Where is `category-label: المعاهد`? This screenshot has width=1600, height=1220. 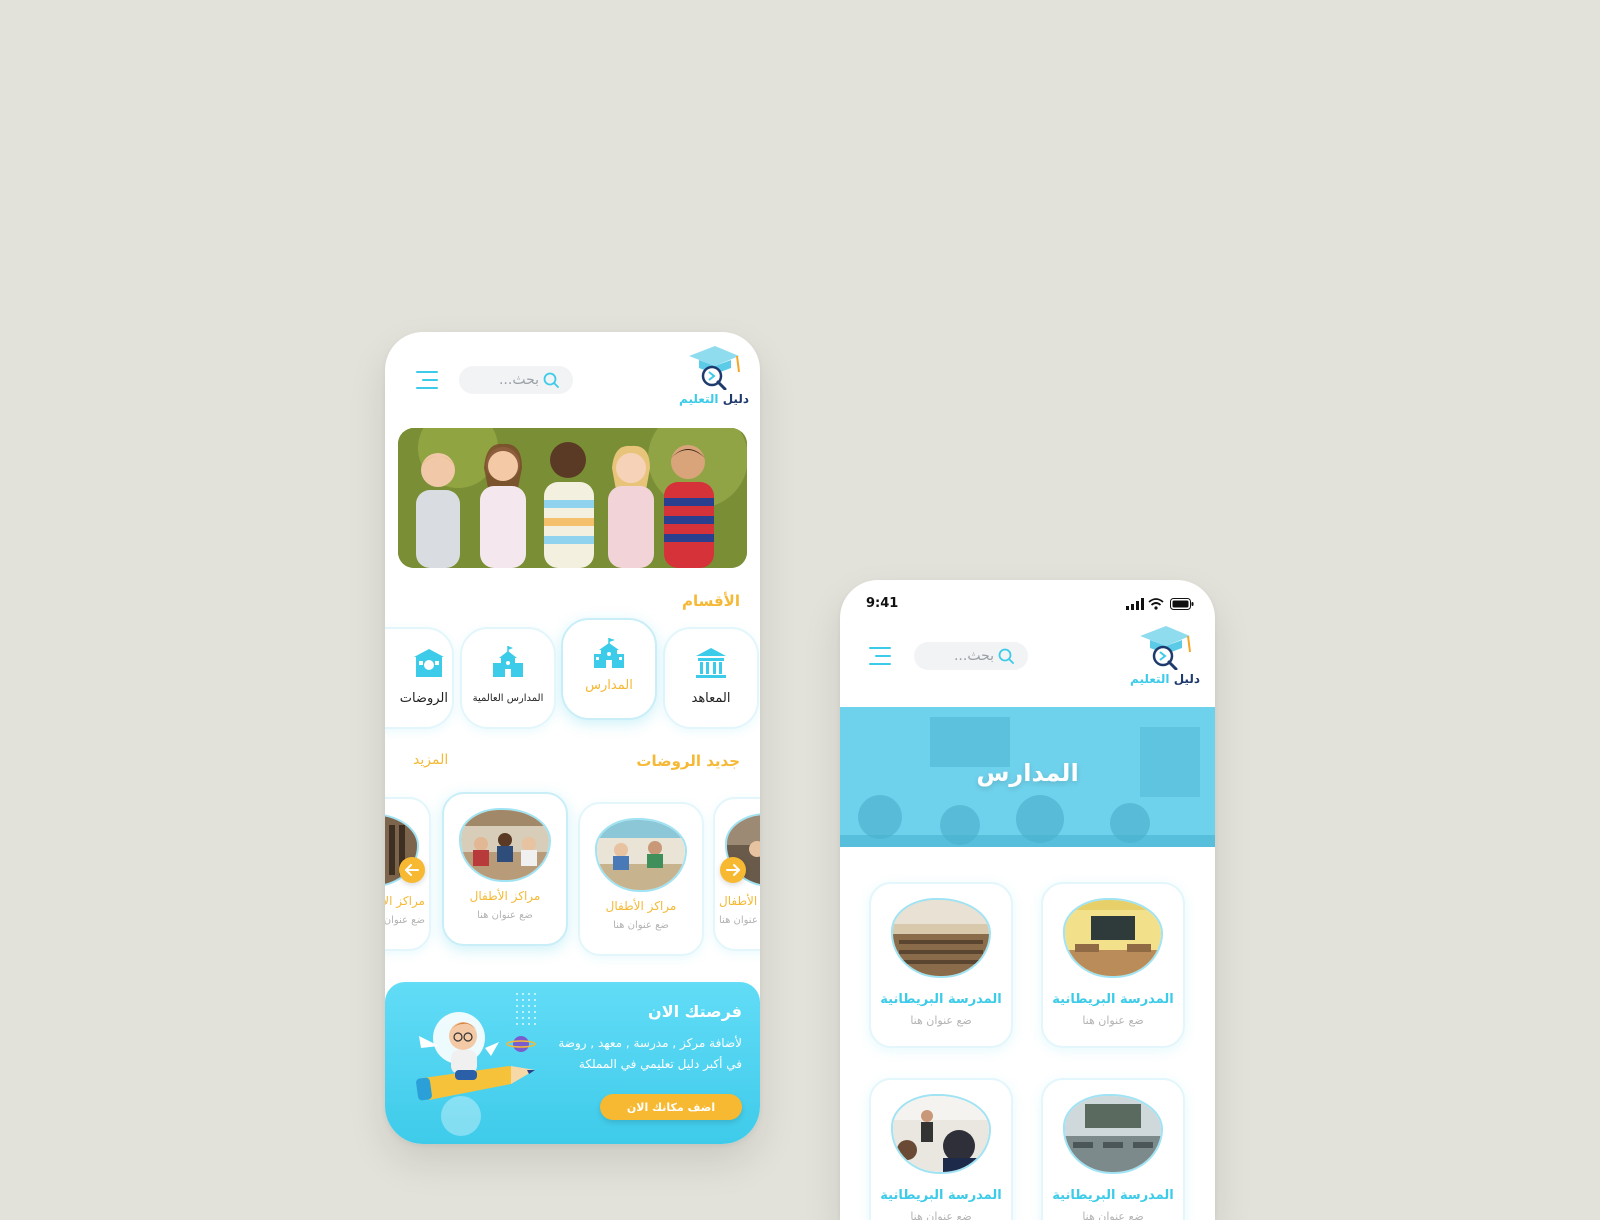
category-label: المعاهد is located at coordinates (711, 698).